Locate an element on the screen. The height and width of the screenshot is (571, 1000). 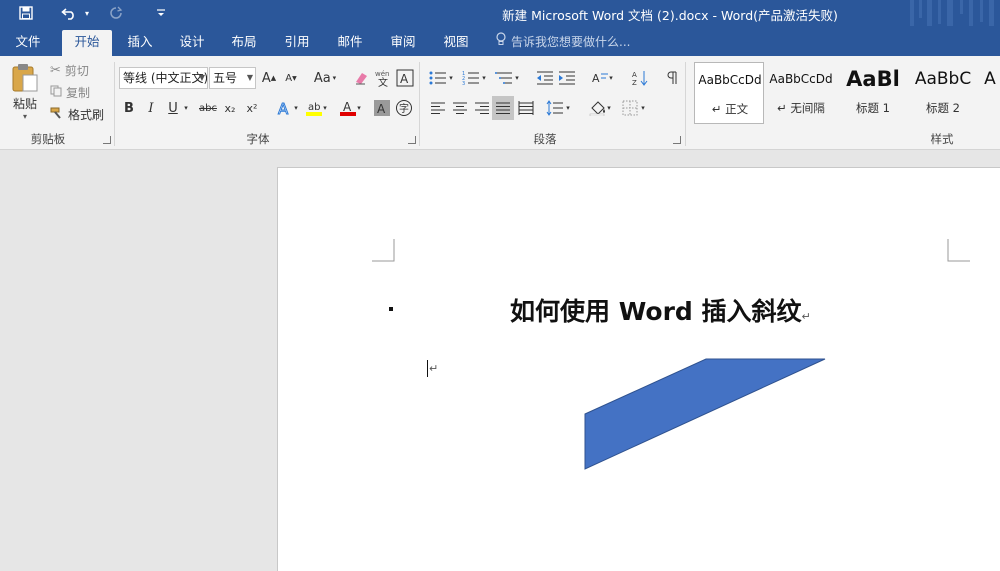
multilevel-list-icon is located at coordinates (504, 78).